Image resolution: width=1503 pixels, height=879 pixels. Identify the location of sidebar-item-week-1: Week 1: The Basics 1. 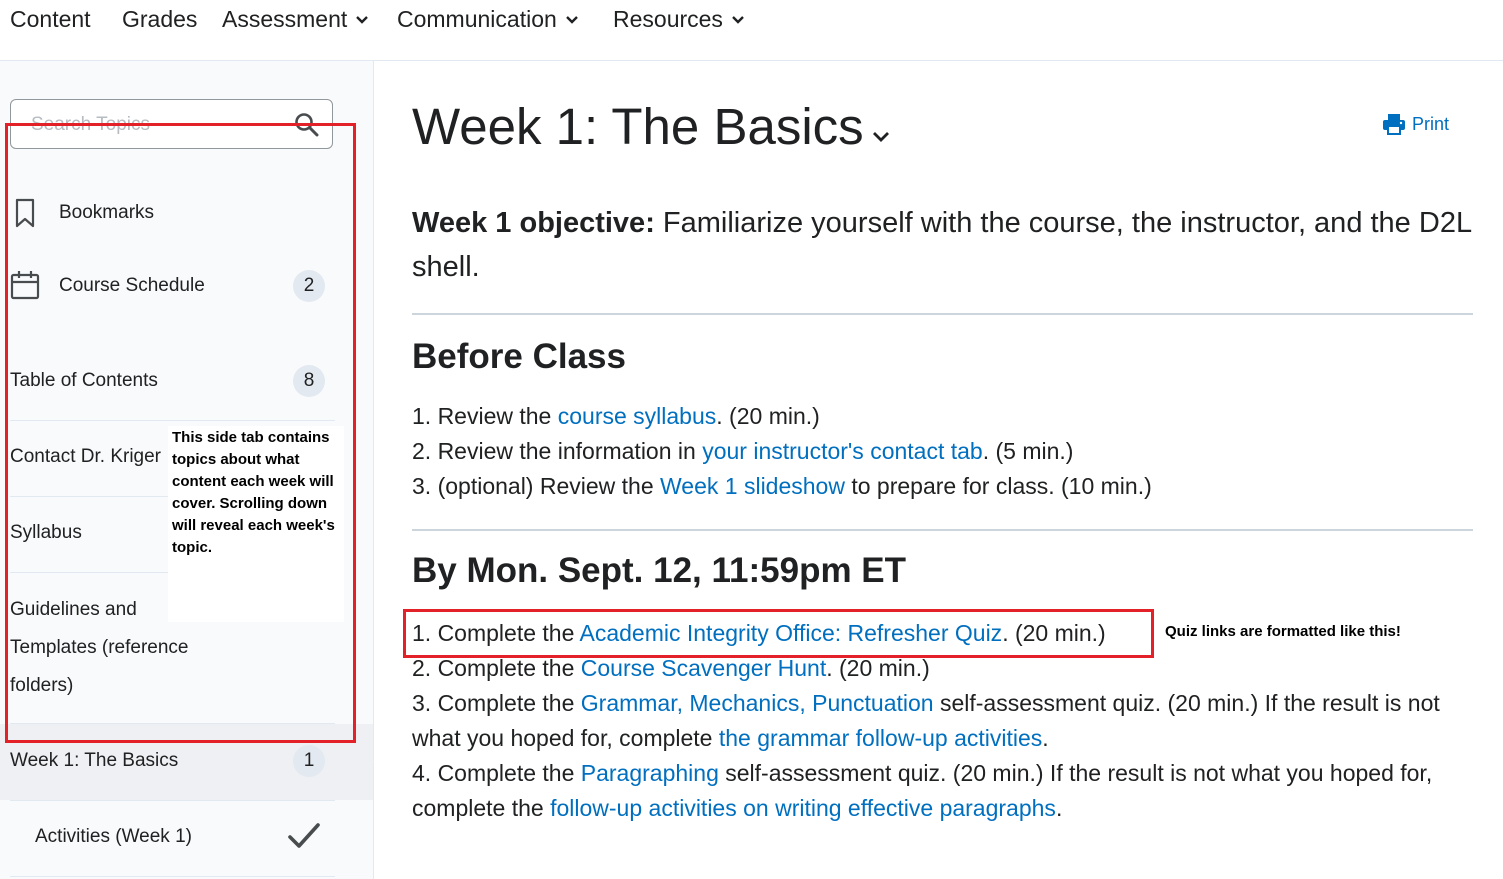
(167, 761).